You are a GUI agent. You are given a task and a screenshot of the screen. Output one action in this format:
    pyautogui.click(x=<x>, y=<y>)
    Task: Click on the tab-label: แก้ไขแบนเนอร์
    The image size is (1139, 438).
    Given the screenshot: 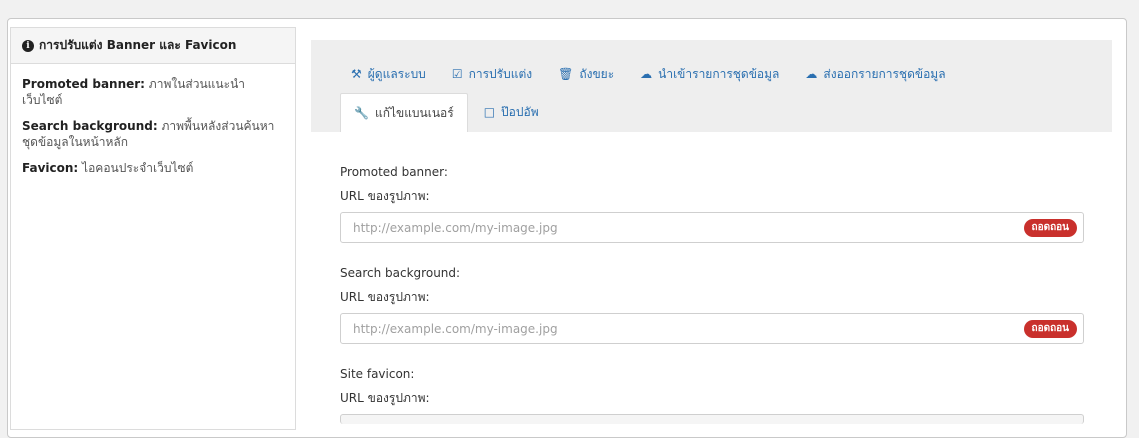 What is the action you would take?
    pyautogui.click(x=414, y=112)
    